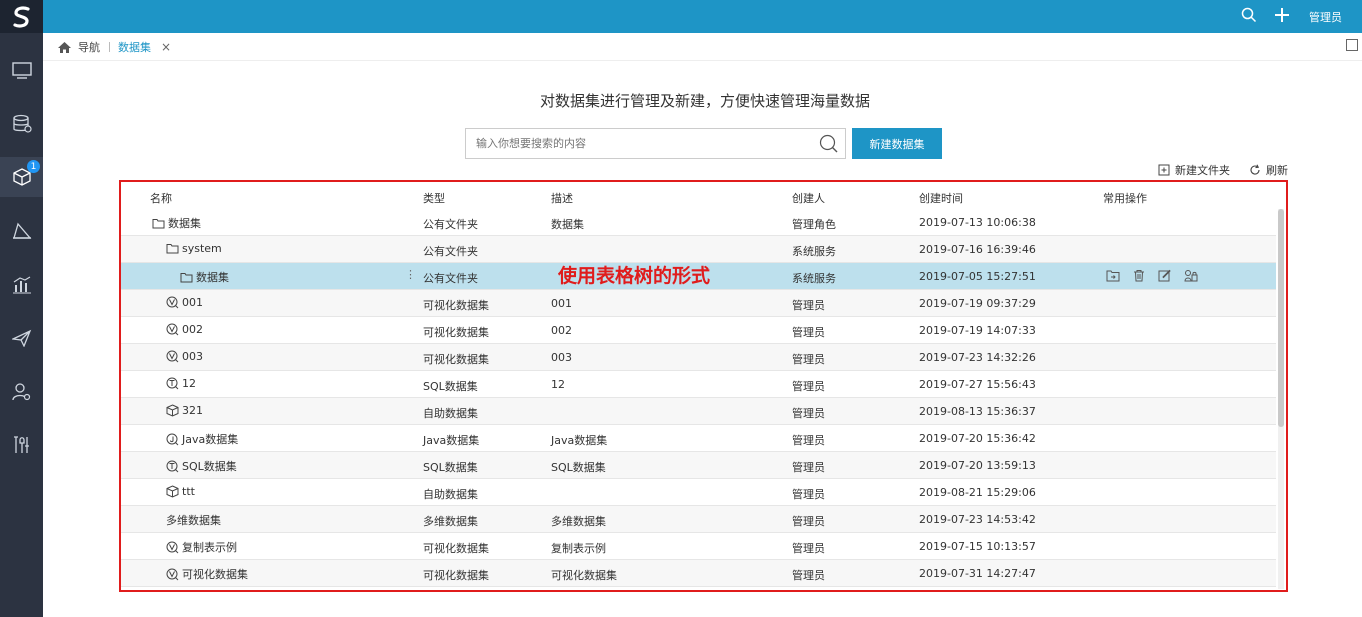  I want to click on refresh-label: 刷新, so click(1277, 170).